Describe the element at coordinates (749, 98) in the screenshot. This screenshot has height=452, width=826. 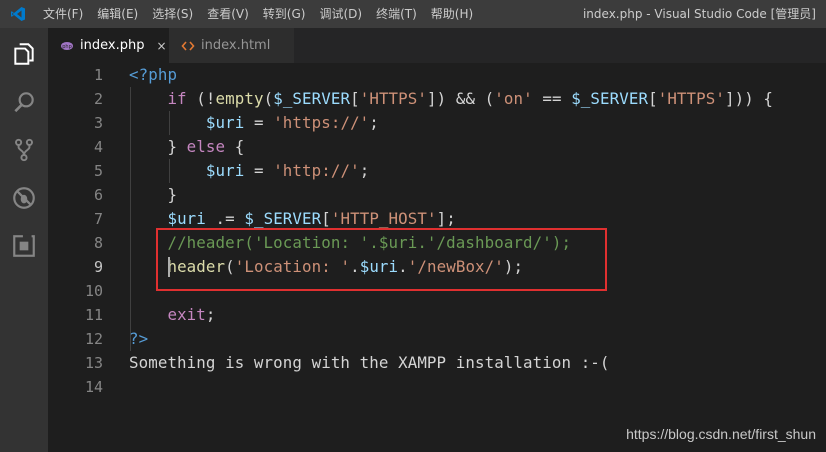
I see `code-token: ])) {` at that location.